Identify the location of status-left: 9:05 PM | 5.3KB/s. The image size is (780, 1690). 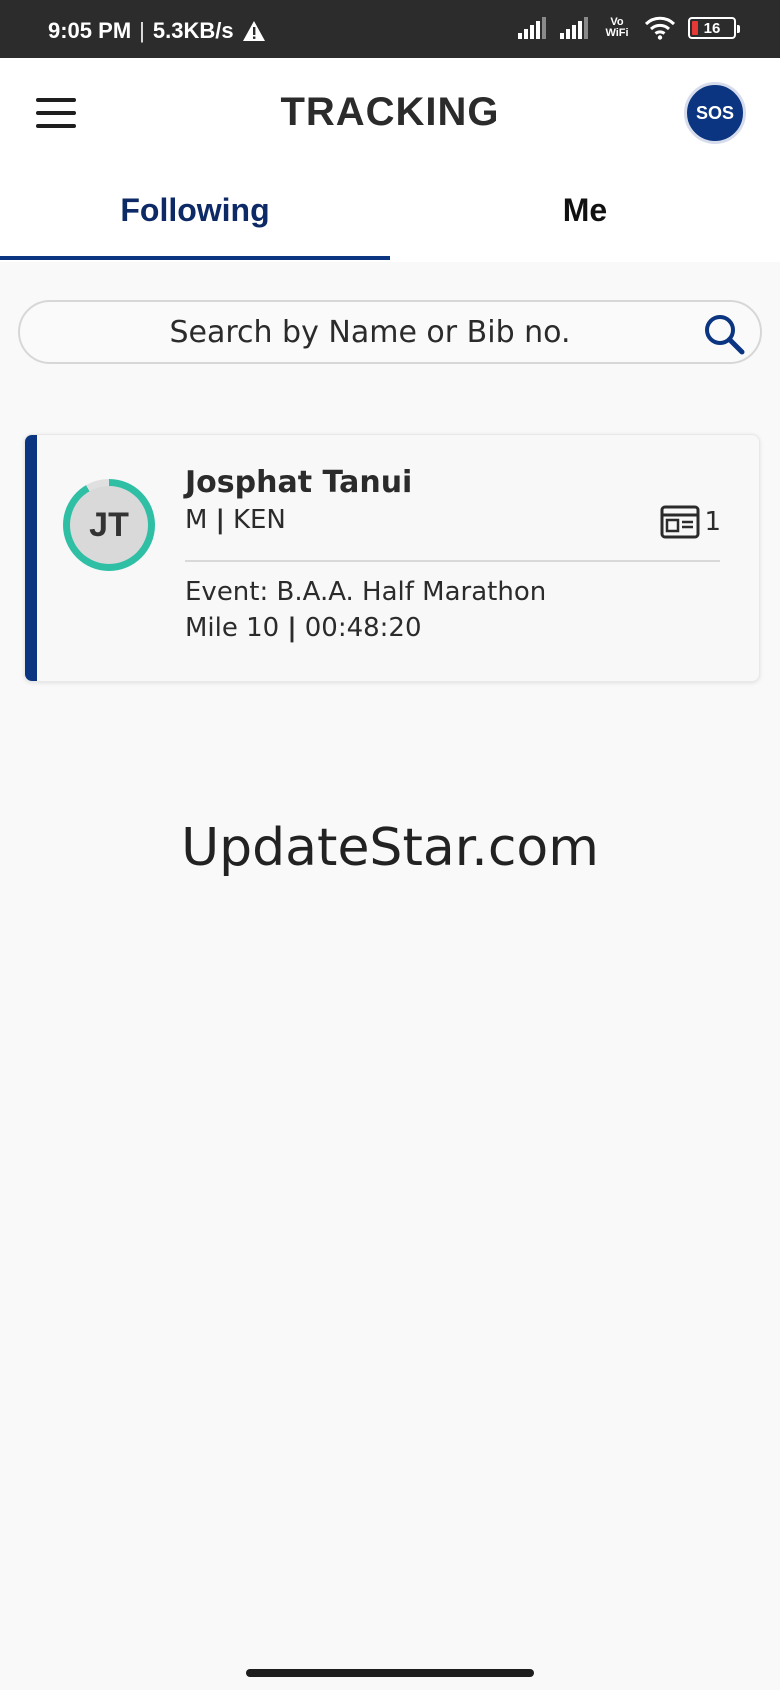
(157, 31).